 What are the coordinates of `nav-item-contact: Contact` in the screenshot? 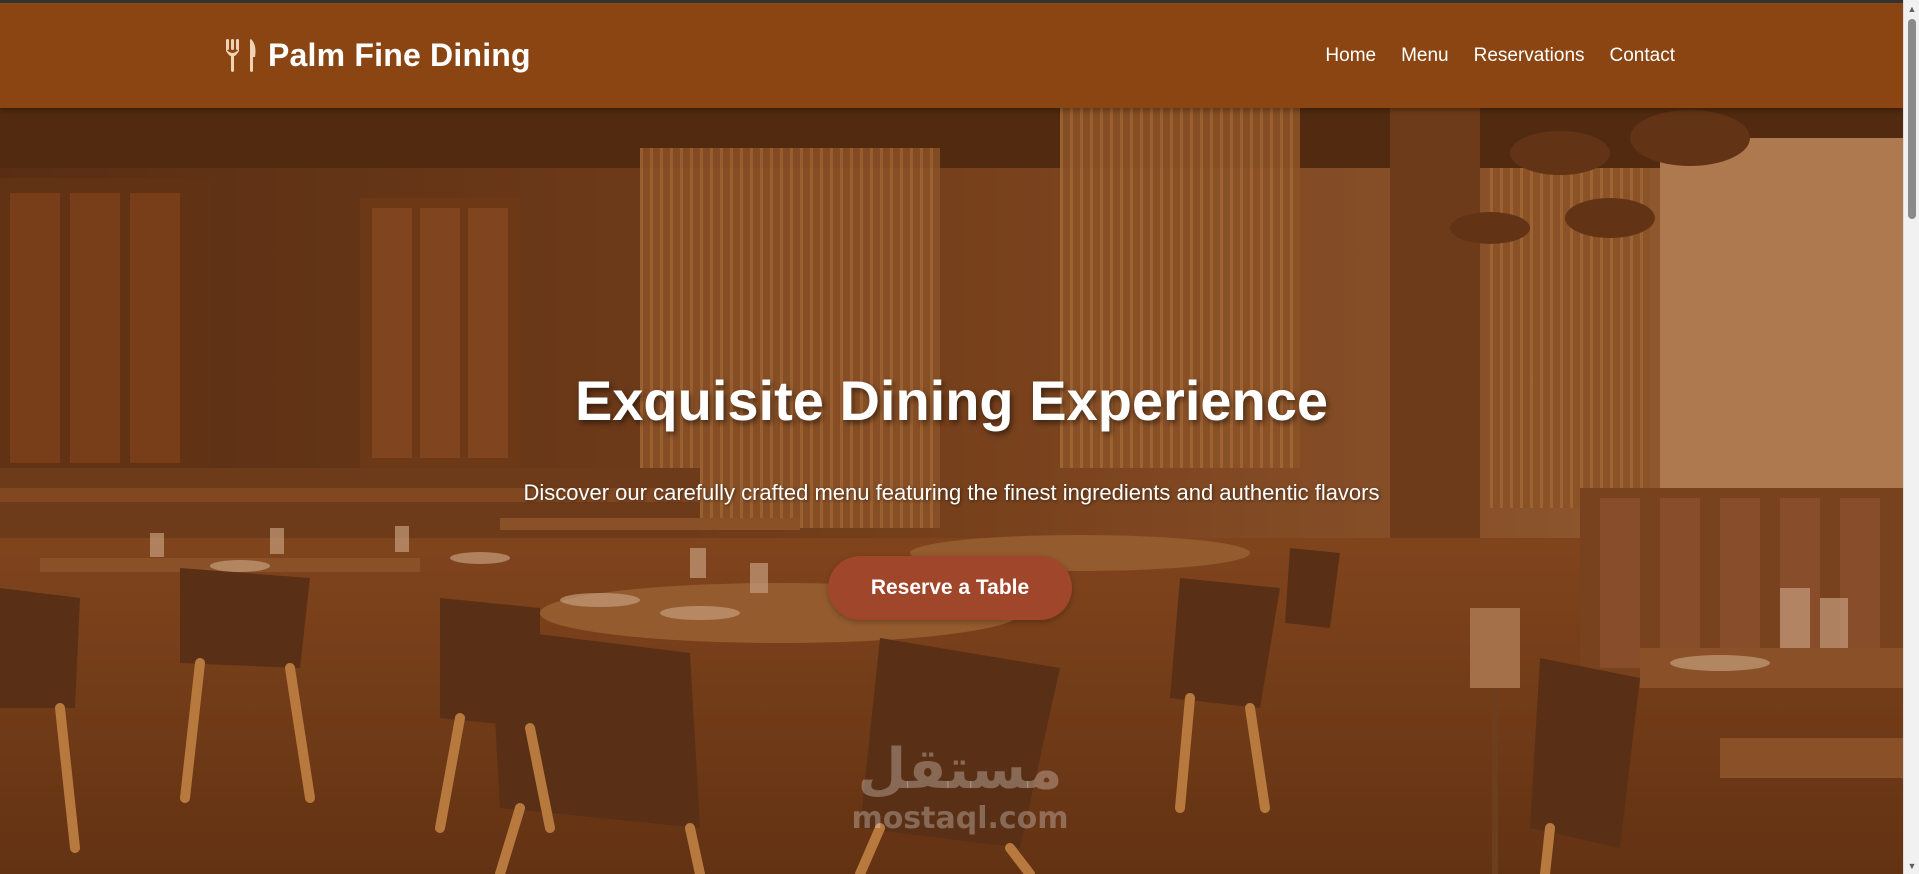 It's located at (1642, 56).